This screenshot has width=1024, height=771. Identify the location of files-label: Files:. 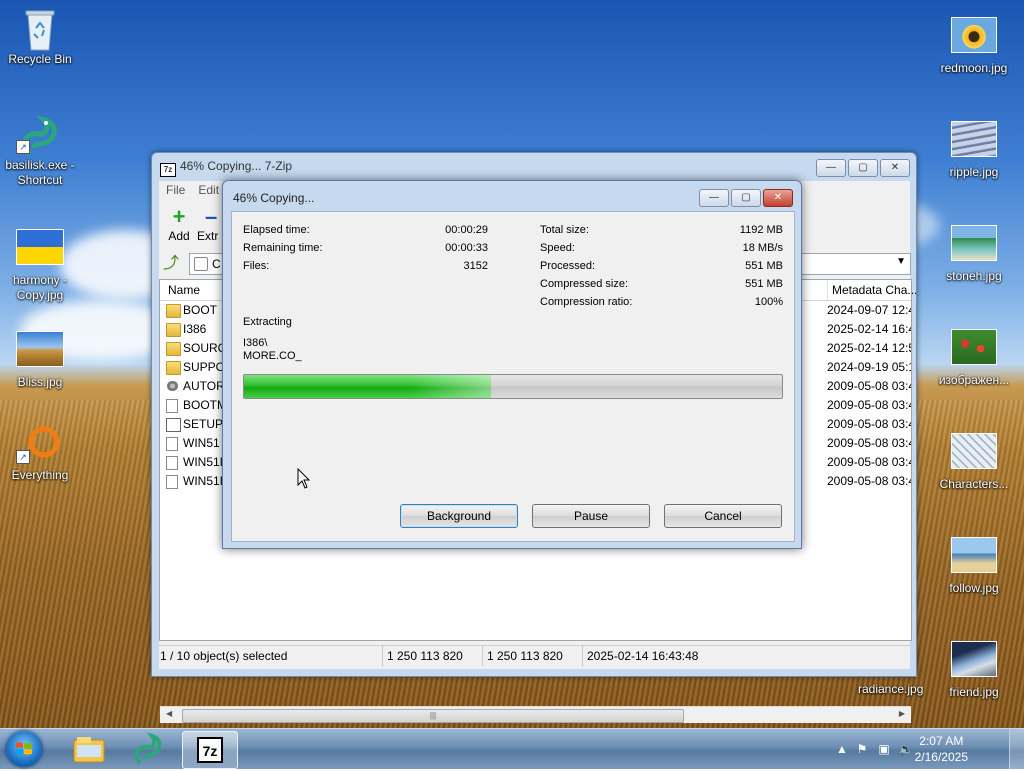
(256, 266).